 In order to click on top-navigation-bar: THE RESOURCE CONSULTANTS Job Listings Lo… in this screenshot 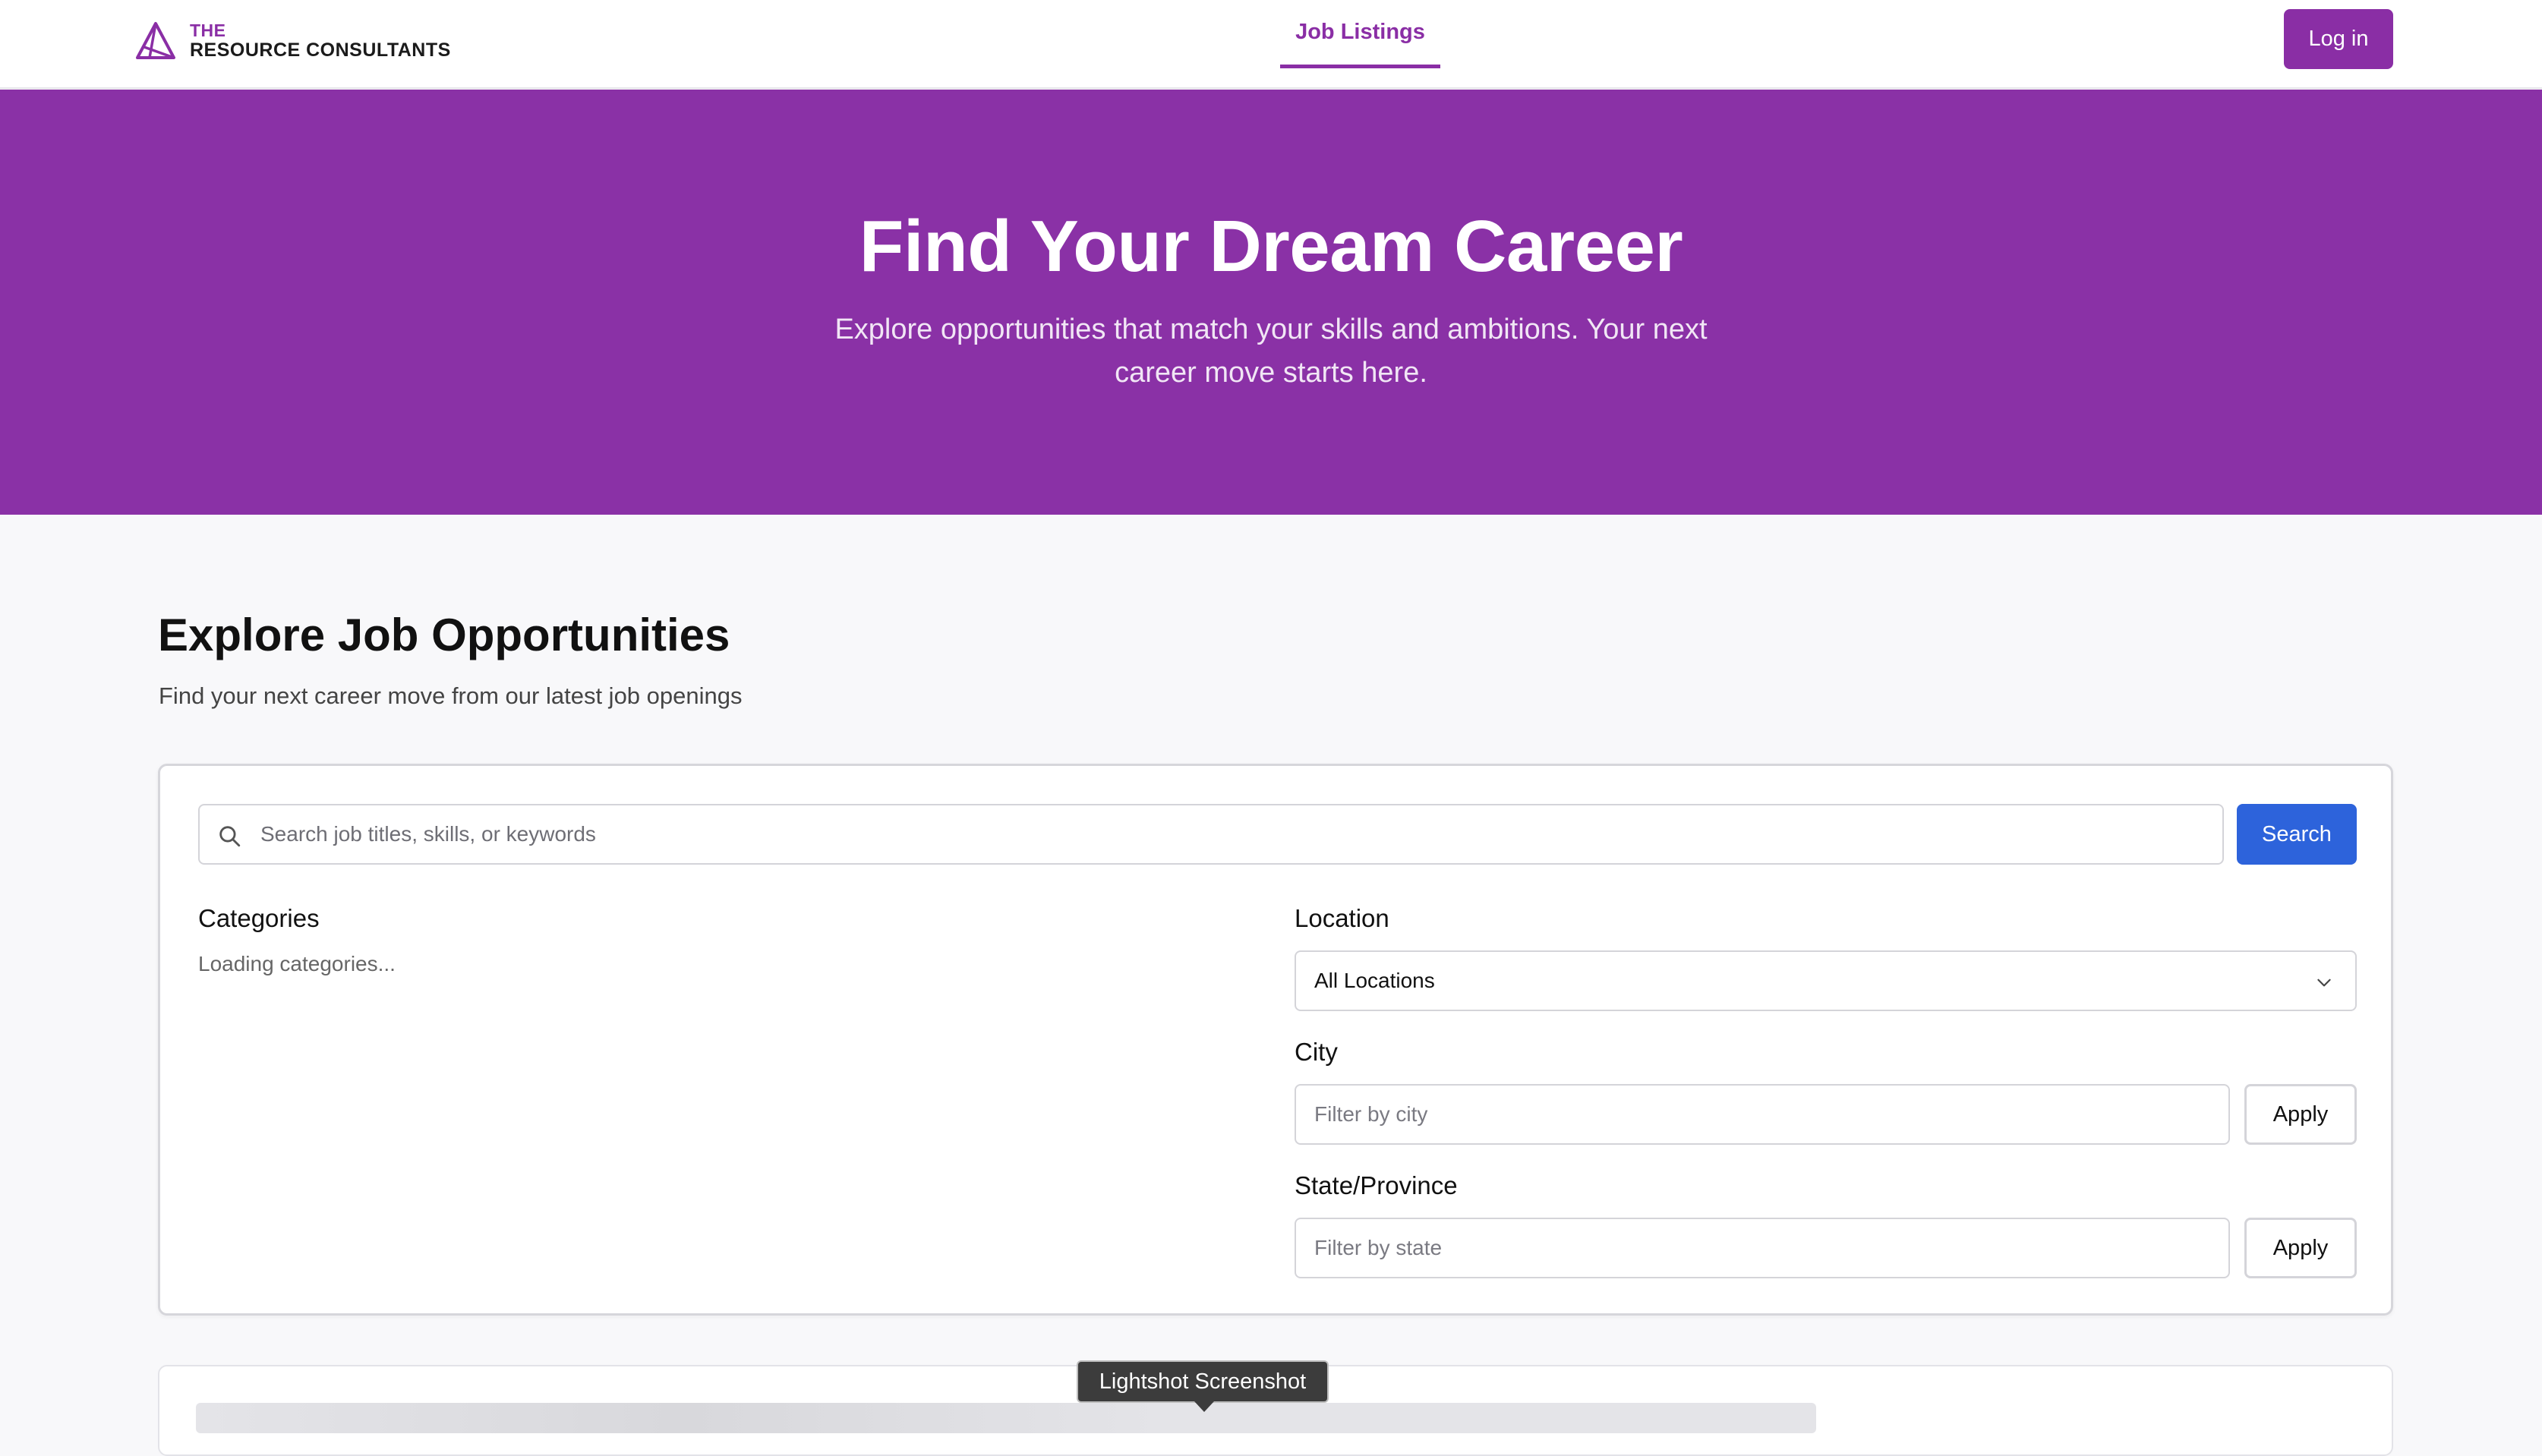, I will do `click(1271, 44)`.